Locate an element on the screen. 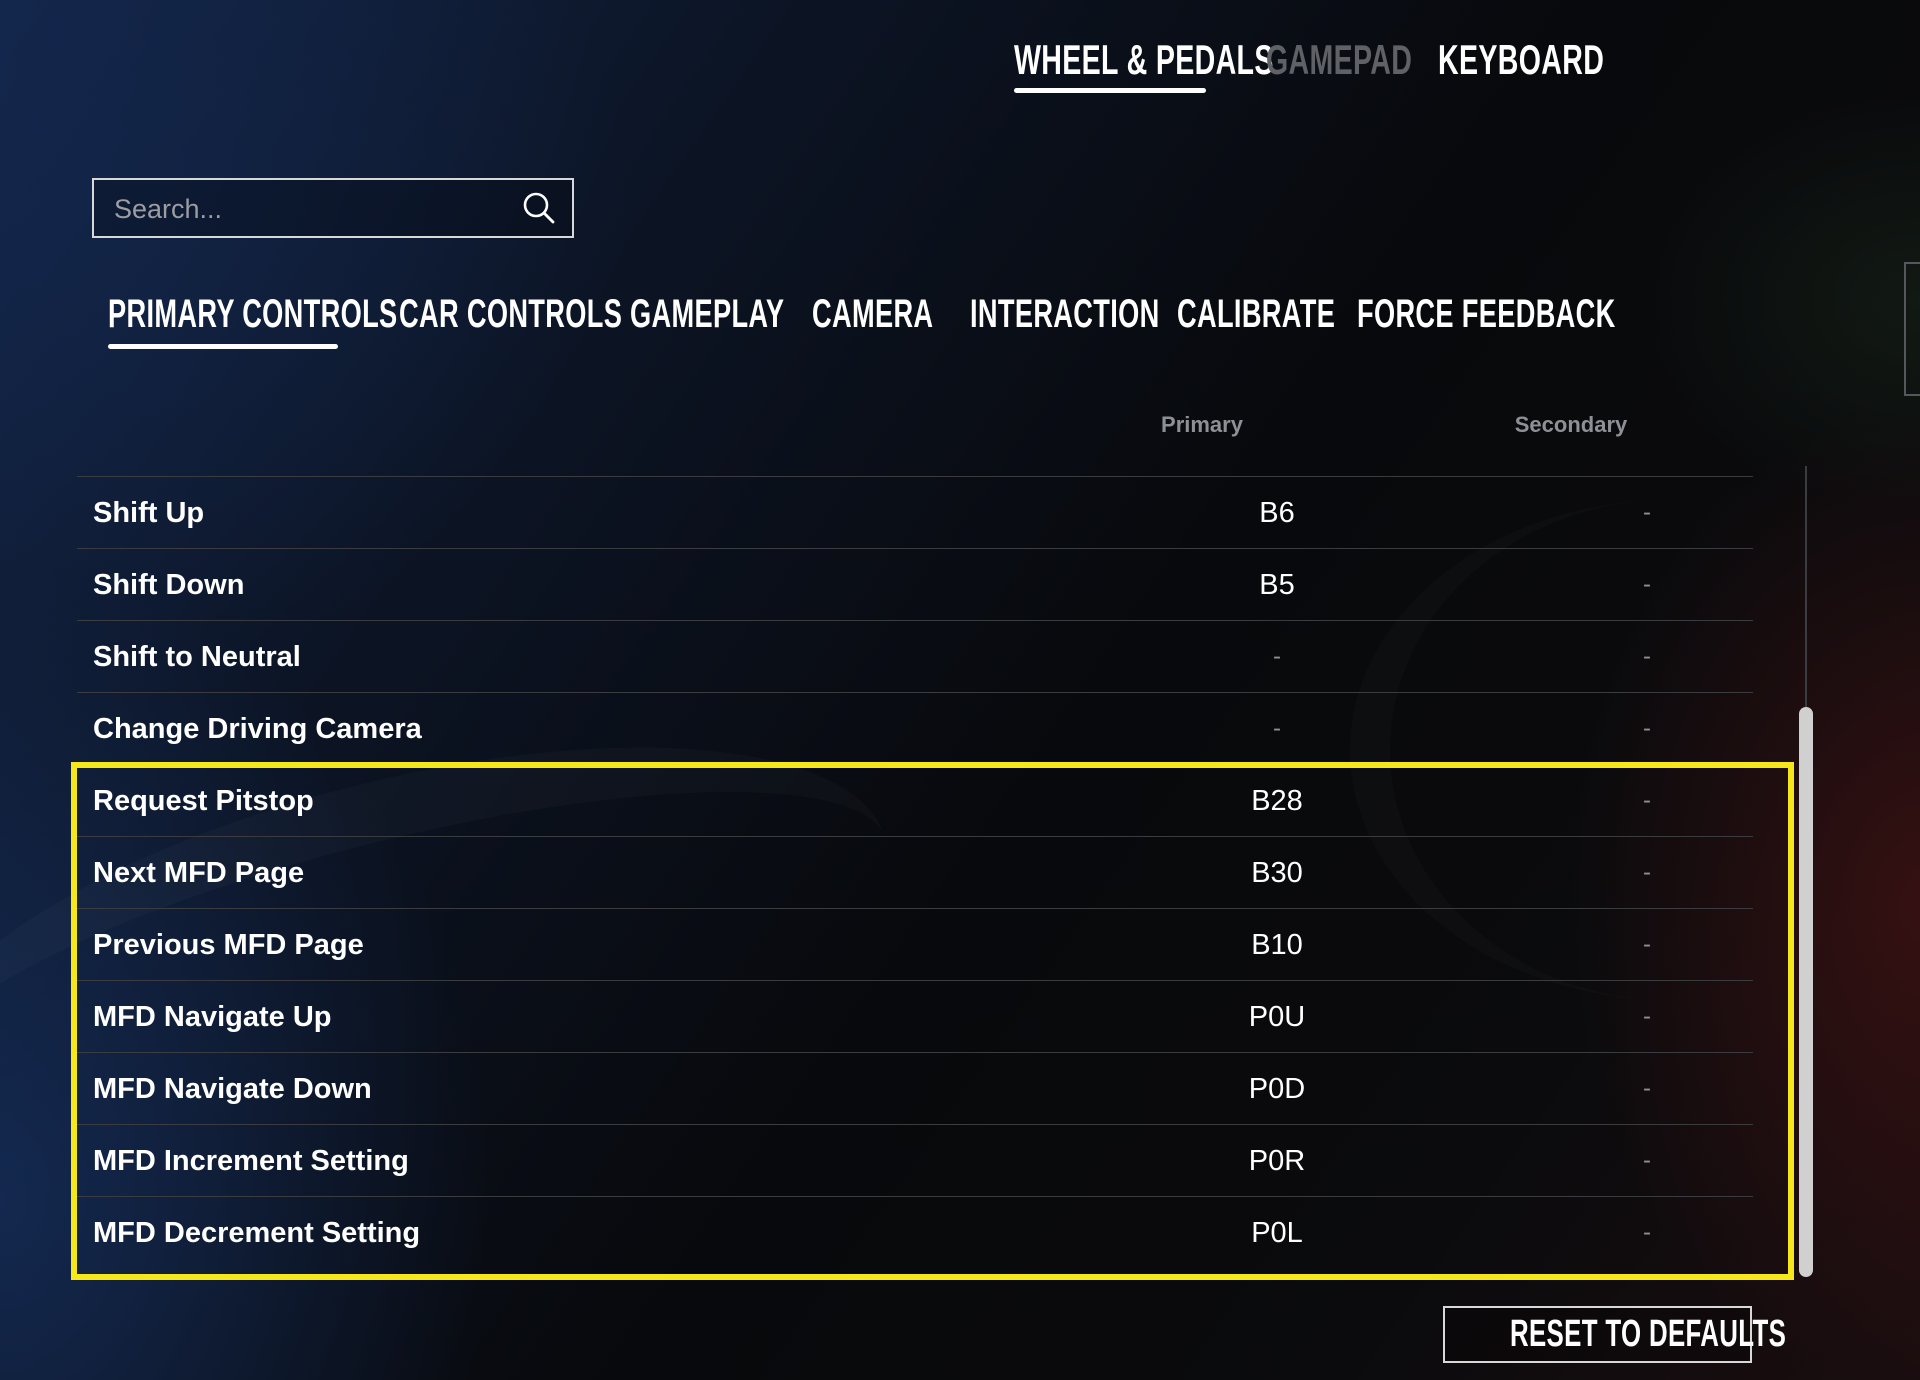  tab-keyboard-label: KEYBOARD is located at coordinates (1521, 59).